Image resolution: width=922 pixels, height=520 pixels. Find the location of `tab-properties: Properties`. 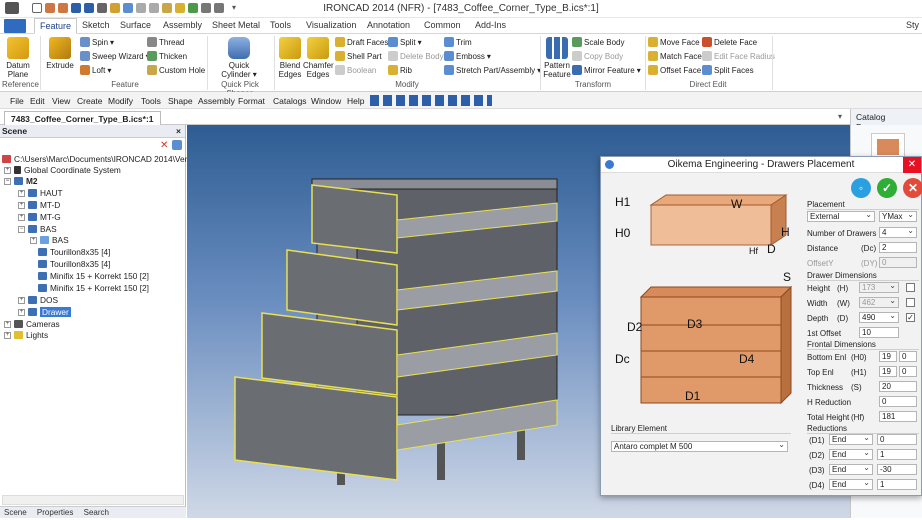

tab-properties: Properties is located at coordinates (55, 512).